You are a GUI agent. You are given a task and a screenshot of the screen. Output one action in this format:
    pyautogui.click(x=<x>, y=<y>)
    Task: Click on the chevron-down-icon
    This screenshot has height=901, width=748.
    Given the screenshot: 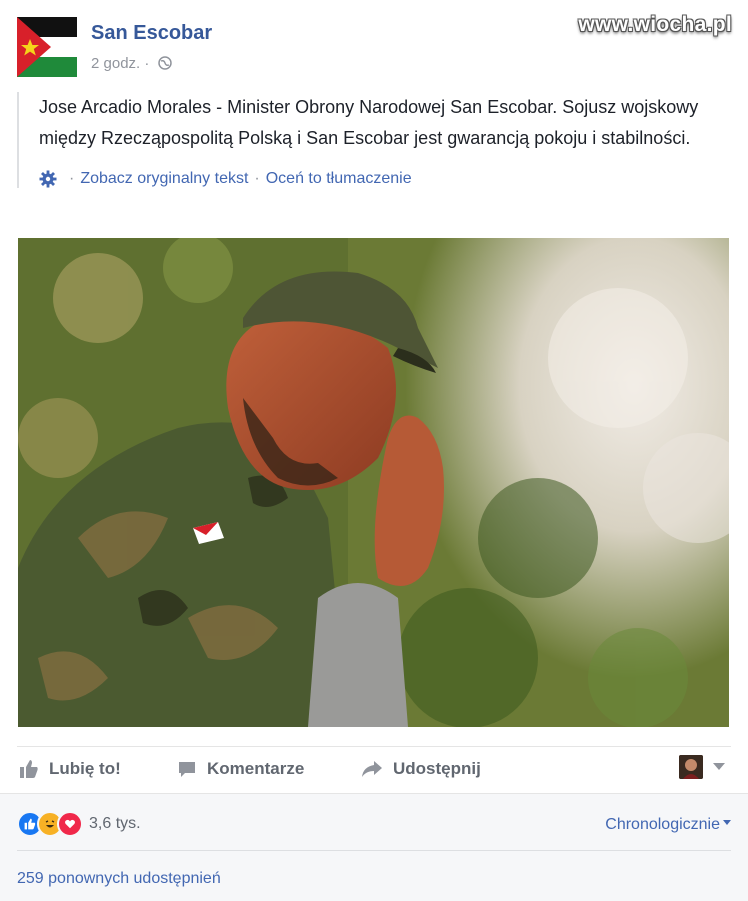 What is the action you would take?
    pyautogui.click(x=727, y=822)
    